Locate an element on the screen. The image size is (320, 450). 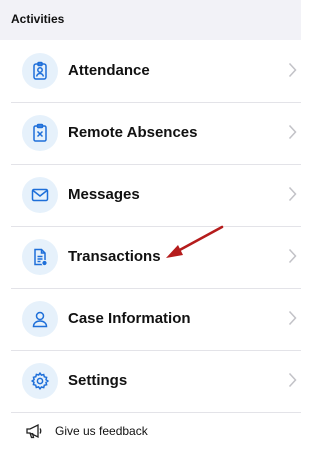
activity-item-messages: Messages is located at coordinates (156, 195).